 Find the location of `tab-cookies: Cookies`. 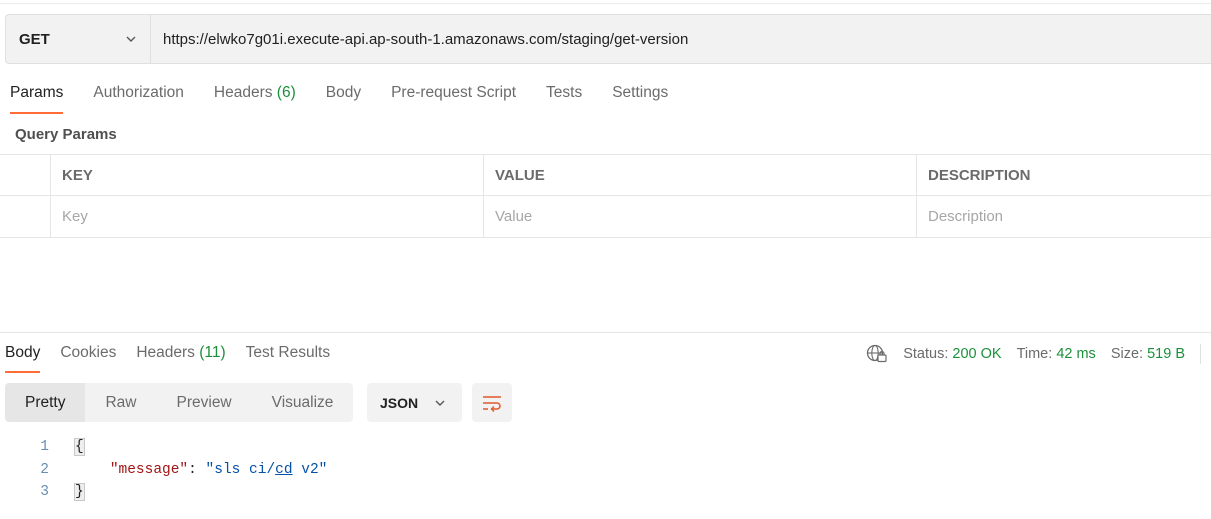

tab-cookies: Cookies is located at coordinates (88, 358).